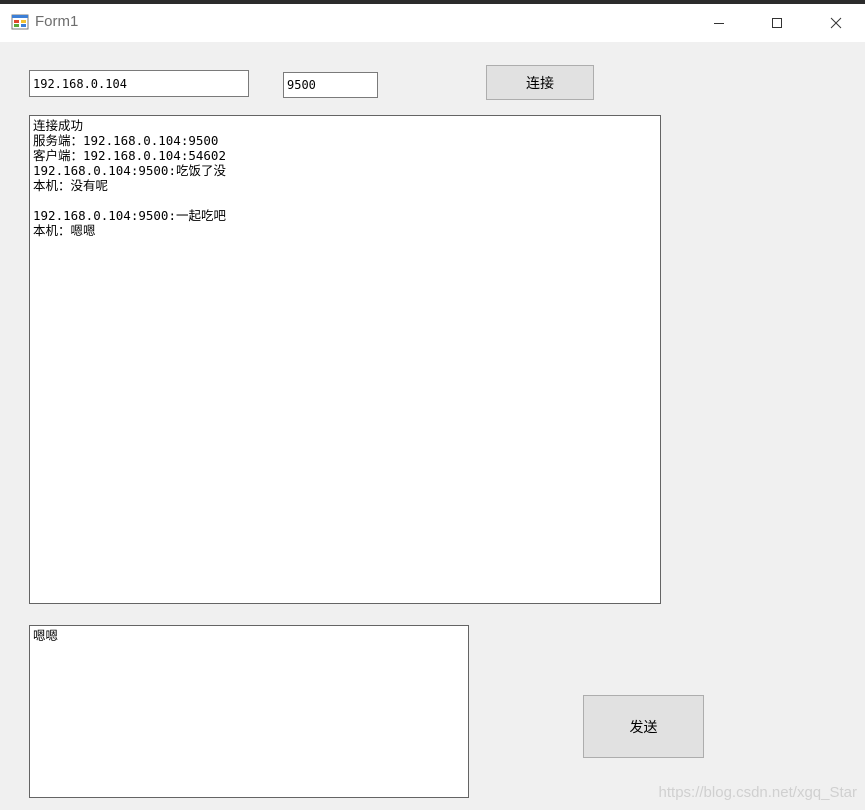  What do you see at coordinates (330, 85) in the screenshot?
I see `port-input` at bounding box center [330, 85].